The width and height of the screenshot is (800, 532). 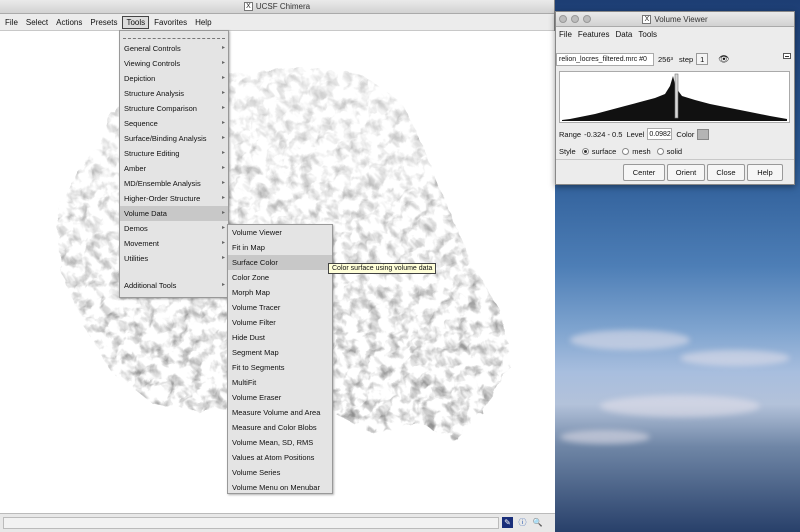 What do you see at coordinates (280, 232) in the screenshot?
I see `submenu-item-volume-viewer: Volume Viewer` at bounding box center [280, 232].